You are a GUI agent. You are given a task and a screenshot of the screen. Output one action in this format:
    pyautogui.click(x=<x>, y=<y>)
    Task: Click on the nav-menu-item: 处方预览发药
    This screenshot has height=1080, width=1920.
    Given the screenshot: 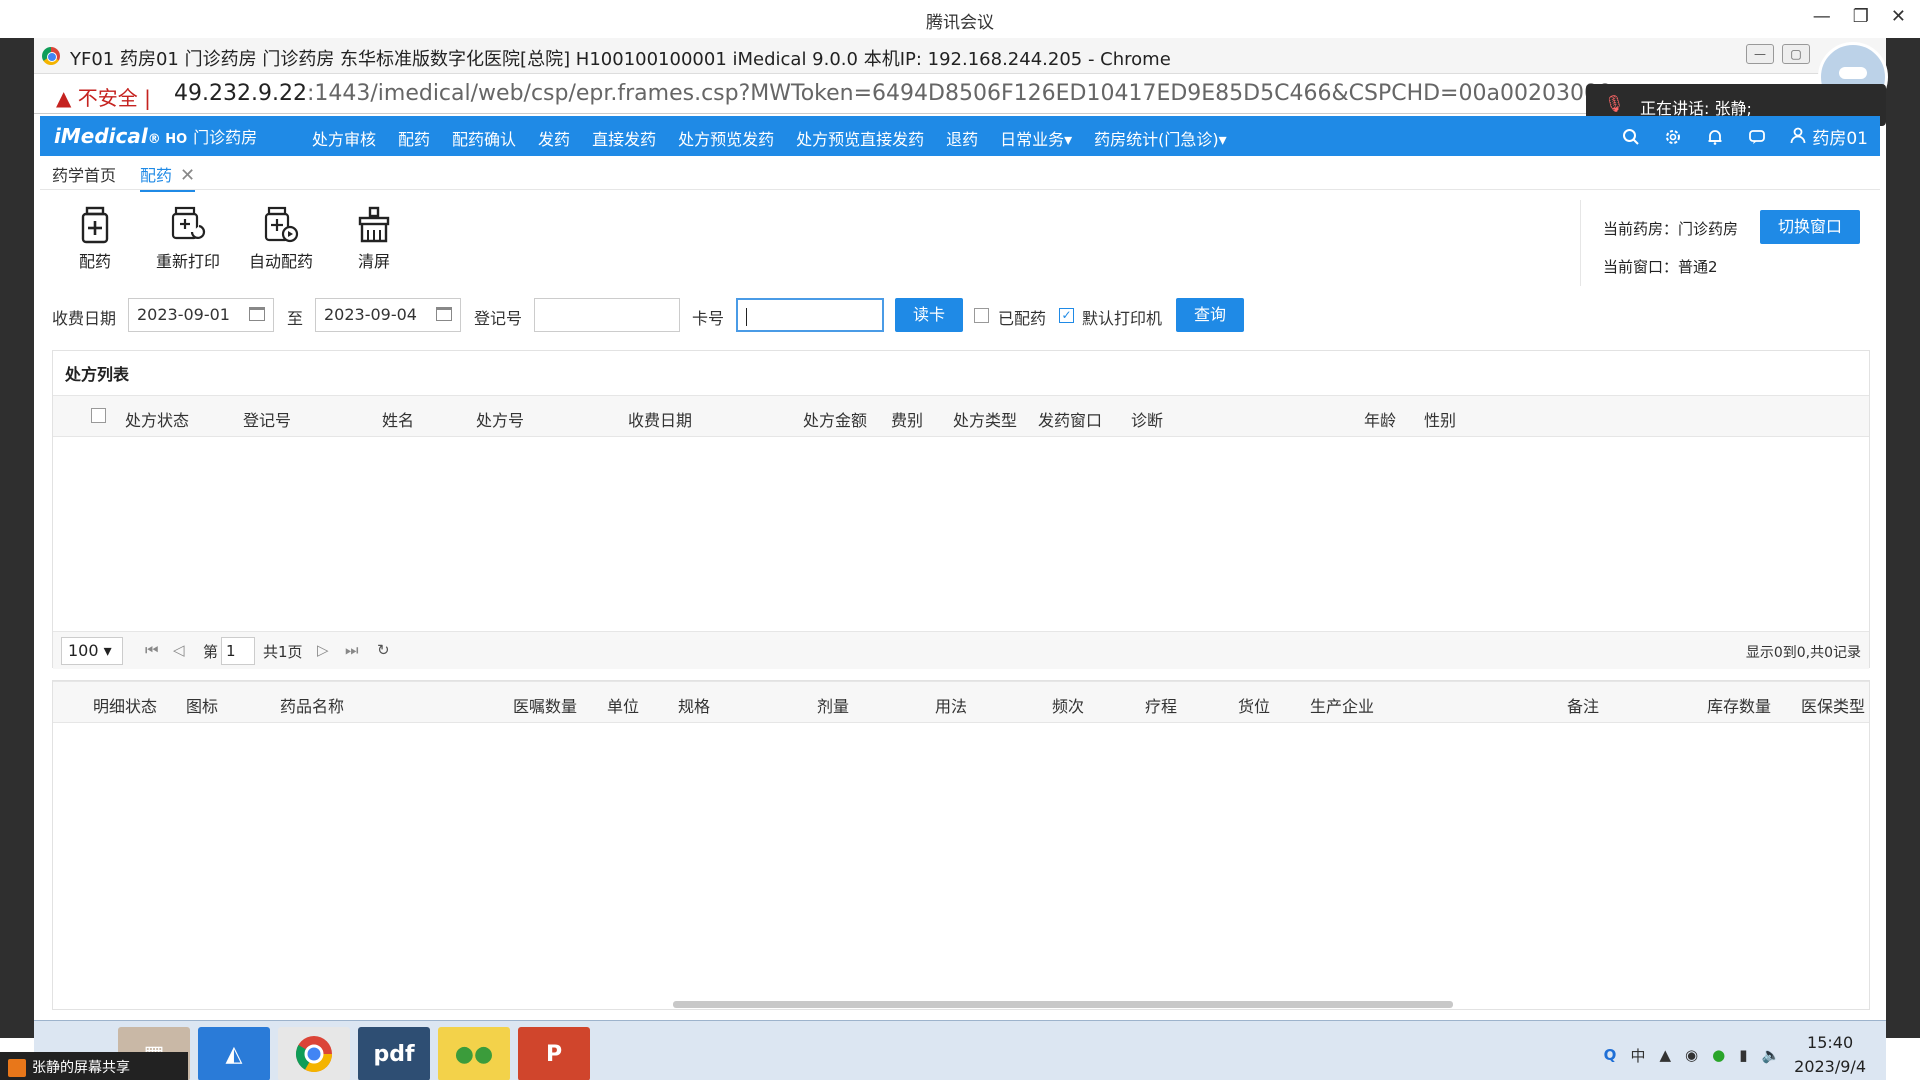 What is the action you would take?
    pyautogui.click(x=726, y=138)
    